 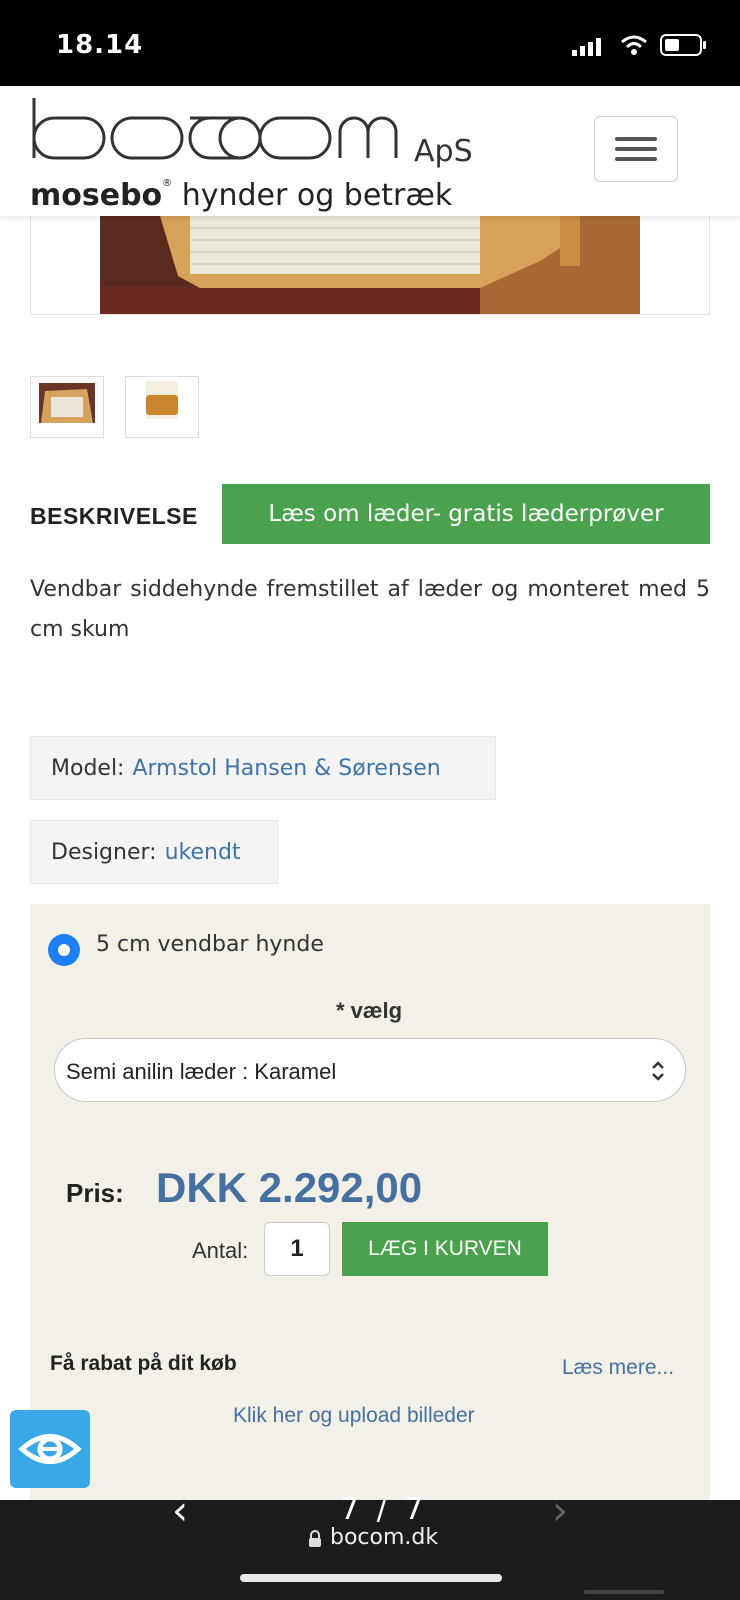 I want to click on back-arrow-icon: ‹, so click(x=180, y=1511).